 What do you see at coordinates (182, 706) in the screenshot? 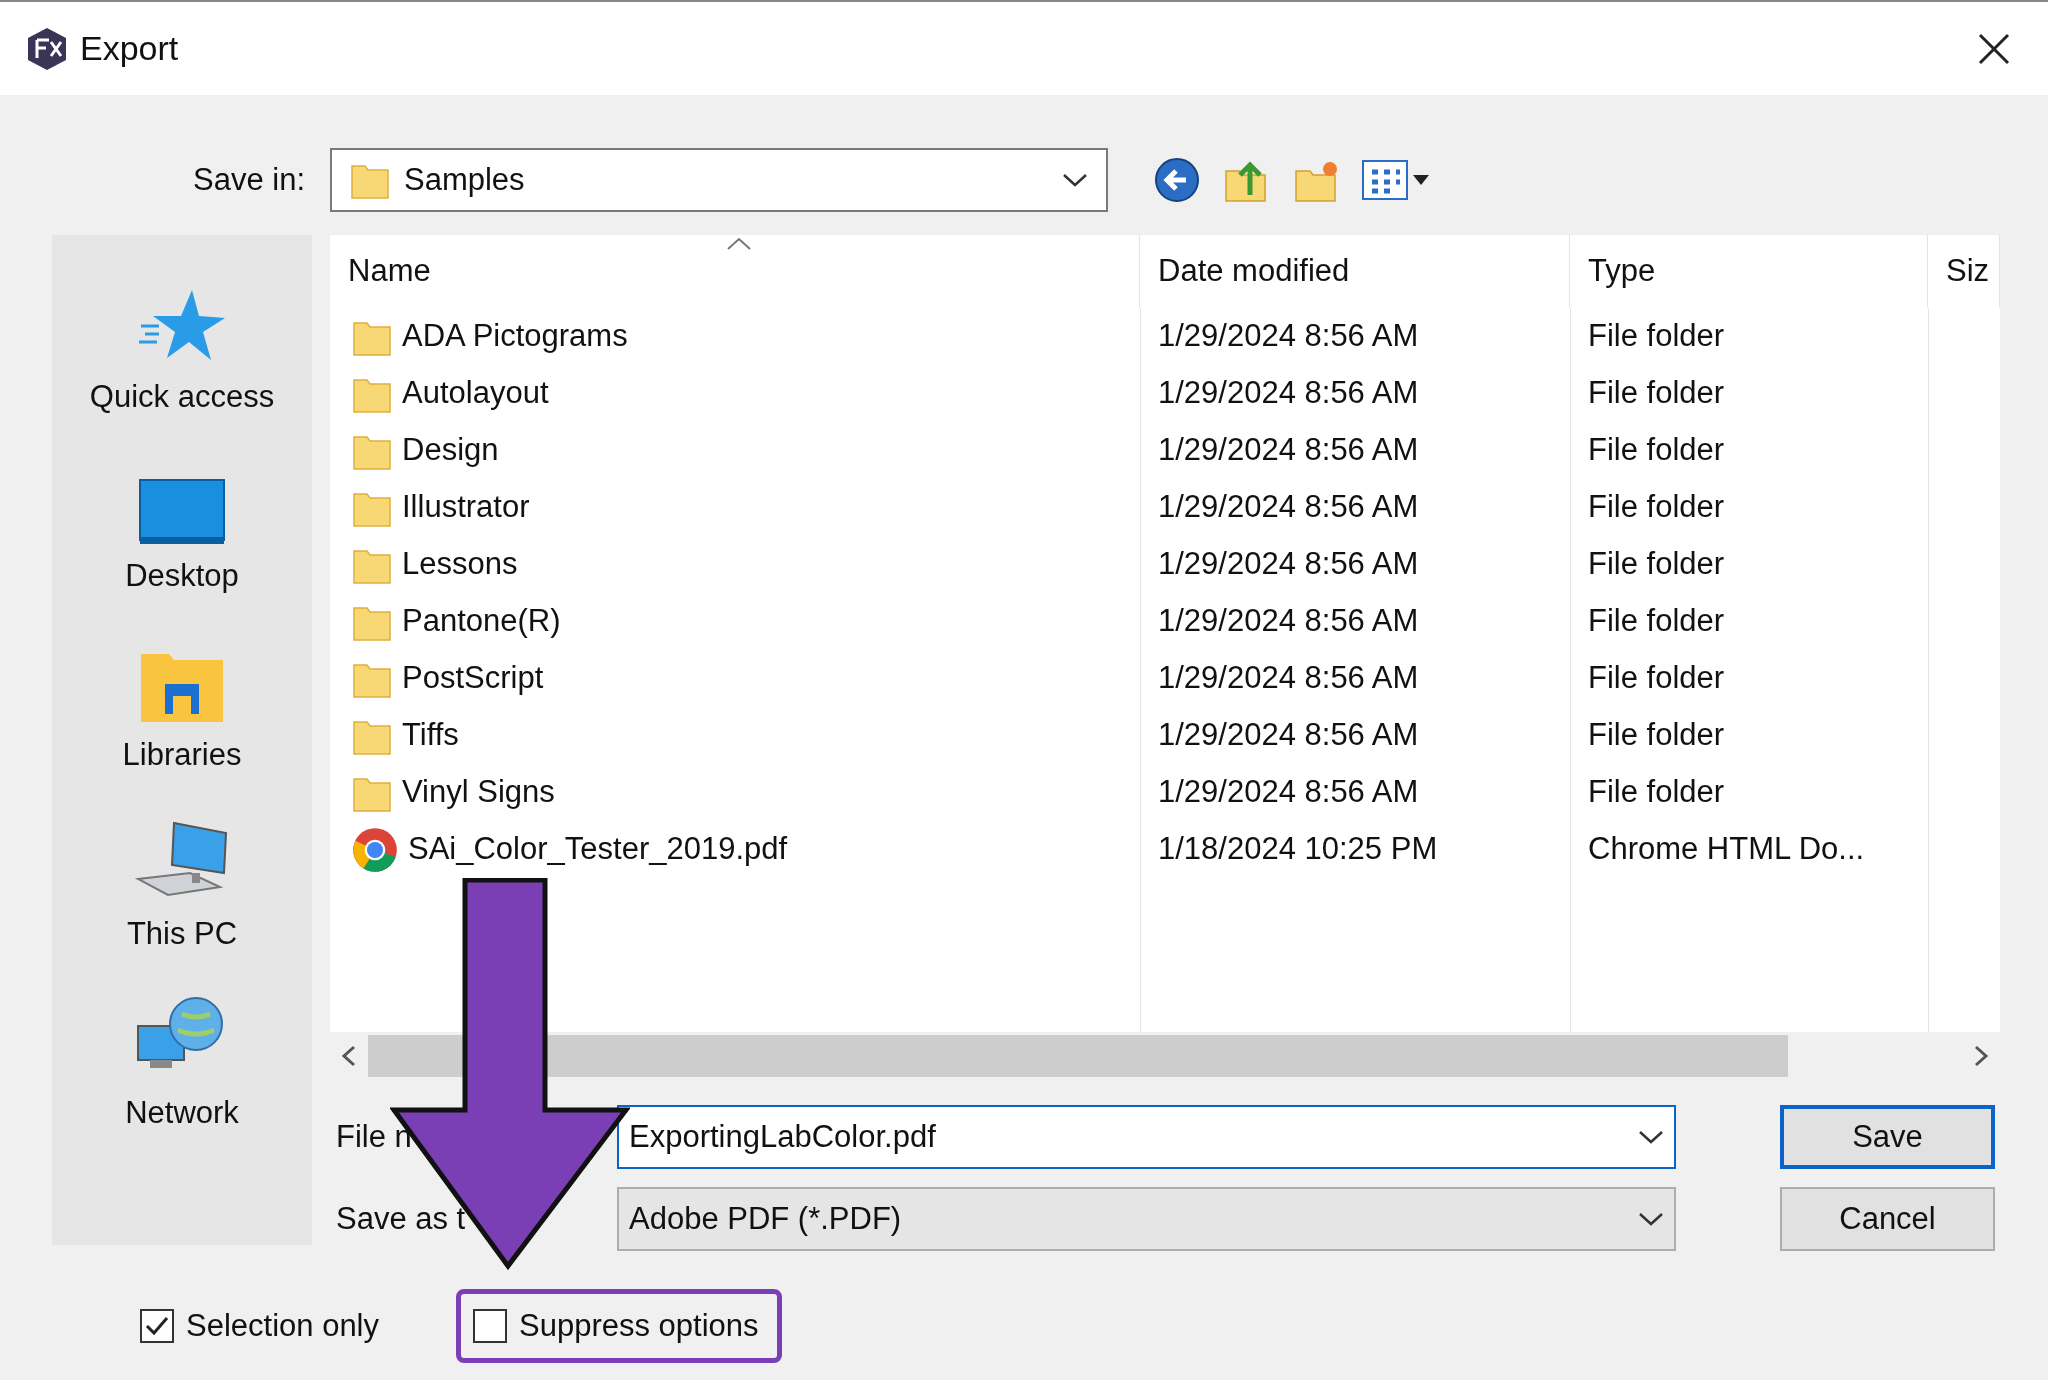
I see `place-shortcut: Libraries` at bounding box center [182, 706].